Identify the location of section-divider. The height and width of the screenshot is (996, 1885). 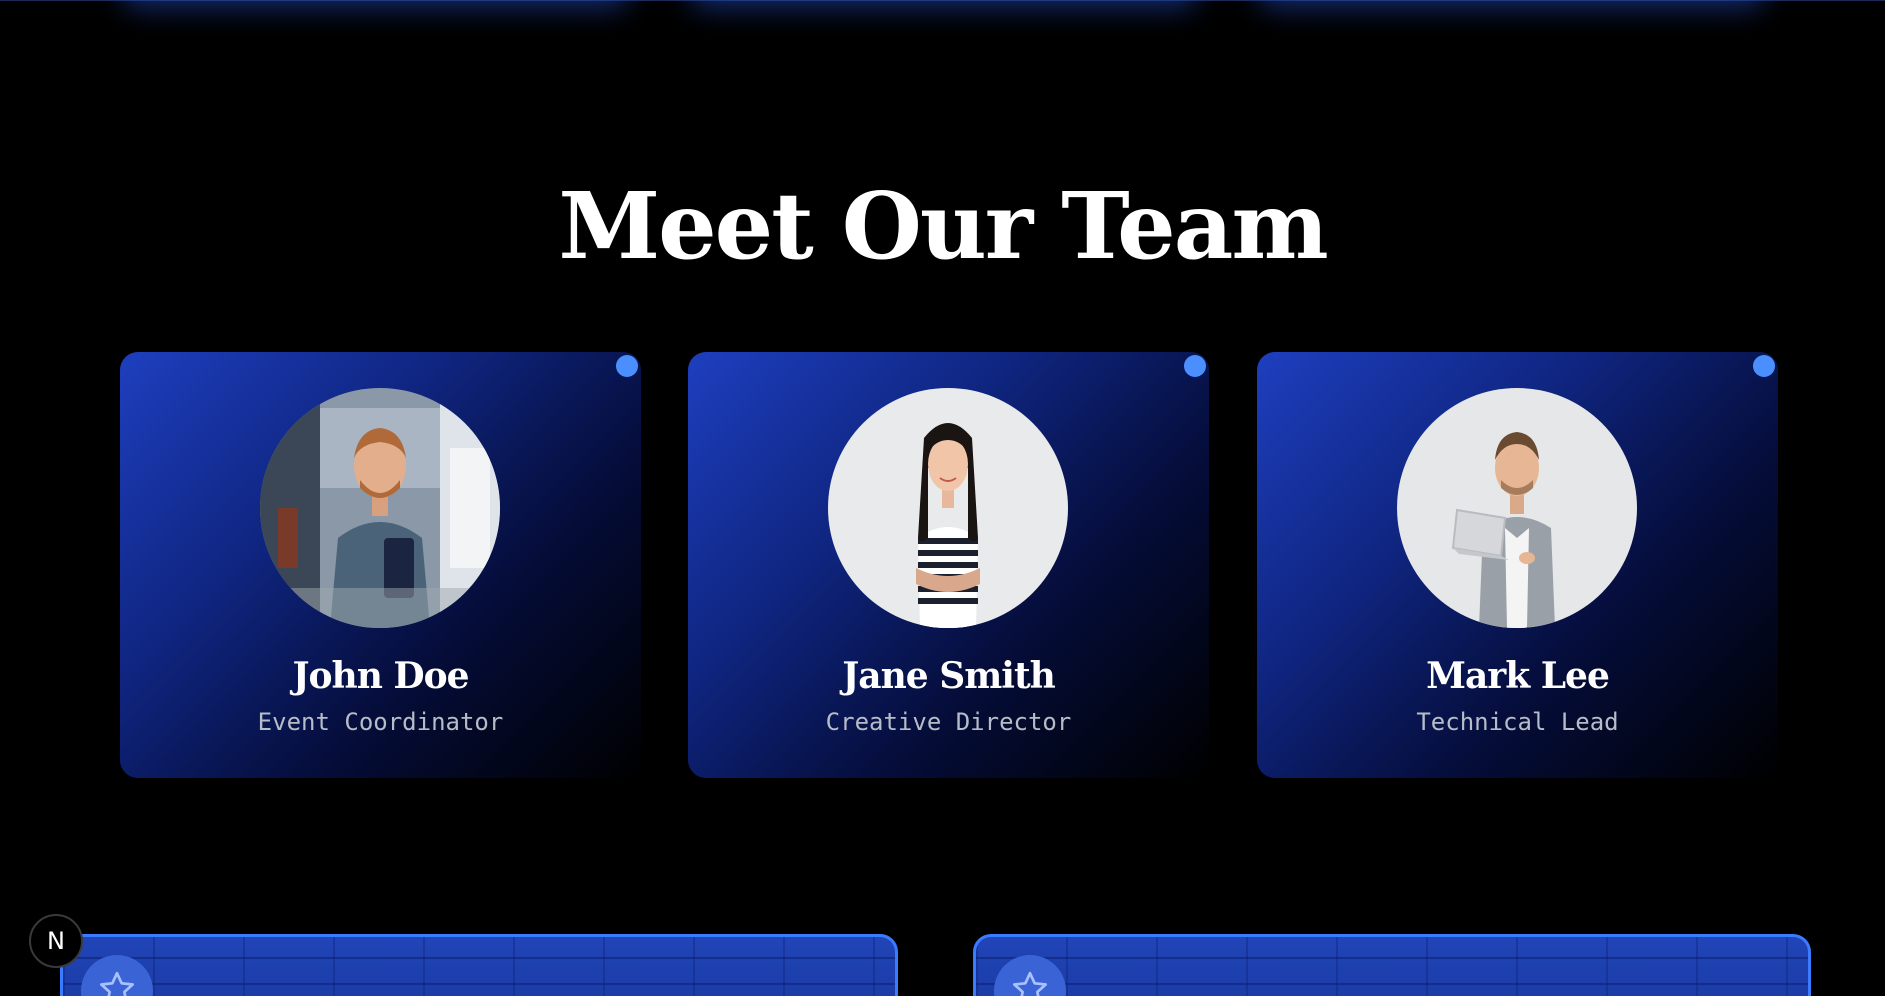
(942, 0).